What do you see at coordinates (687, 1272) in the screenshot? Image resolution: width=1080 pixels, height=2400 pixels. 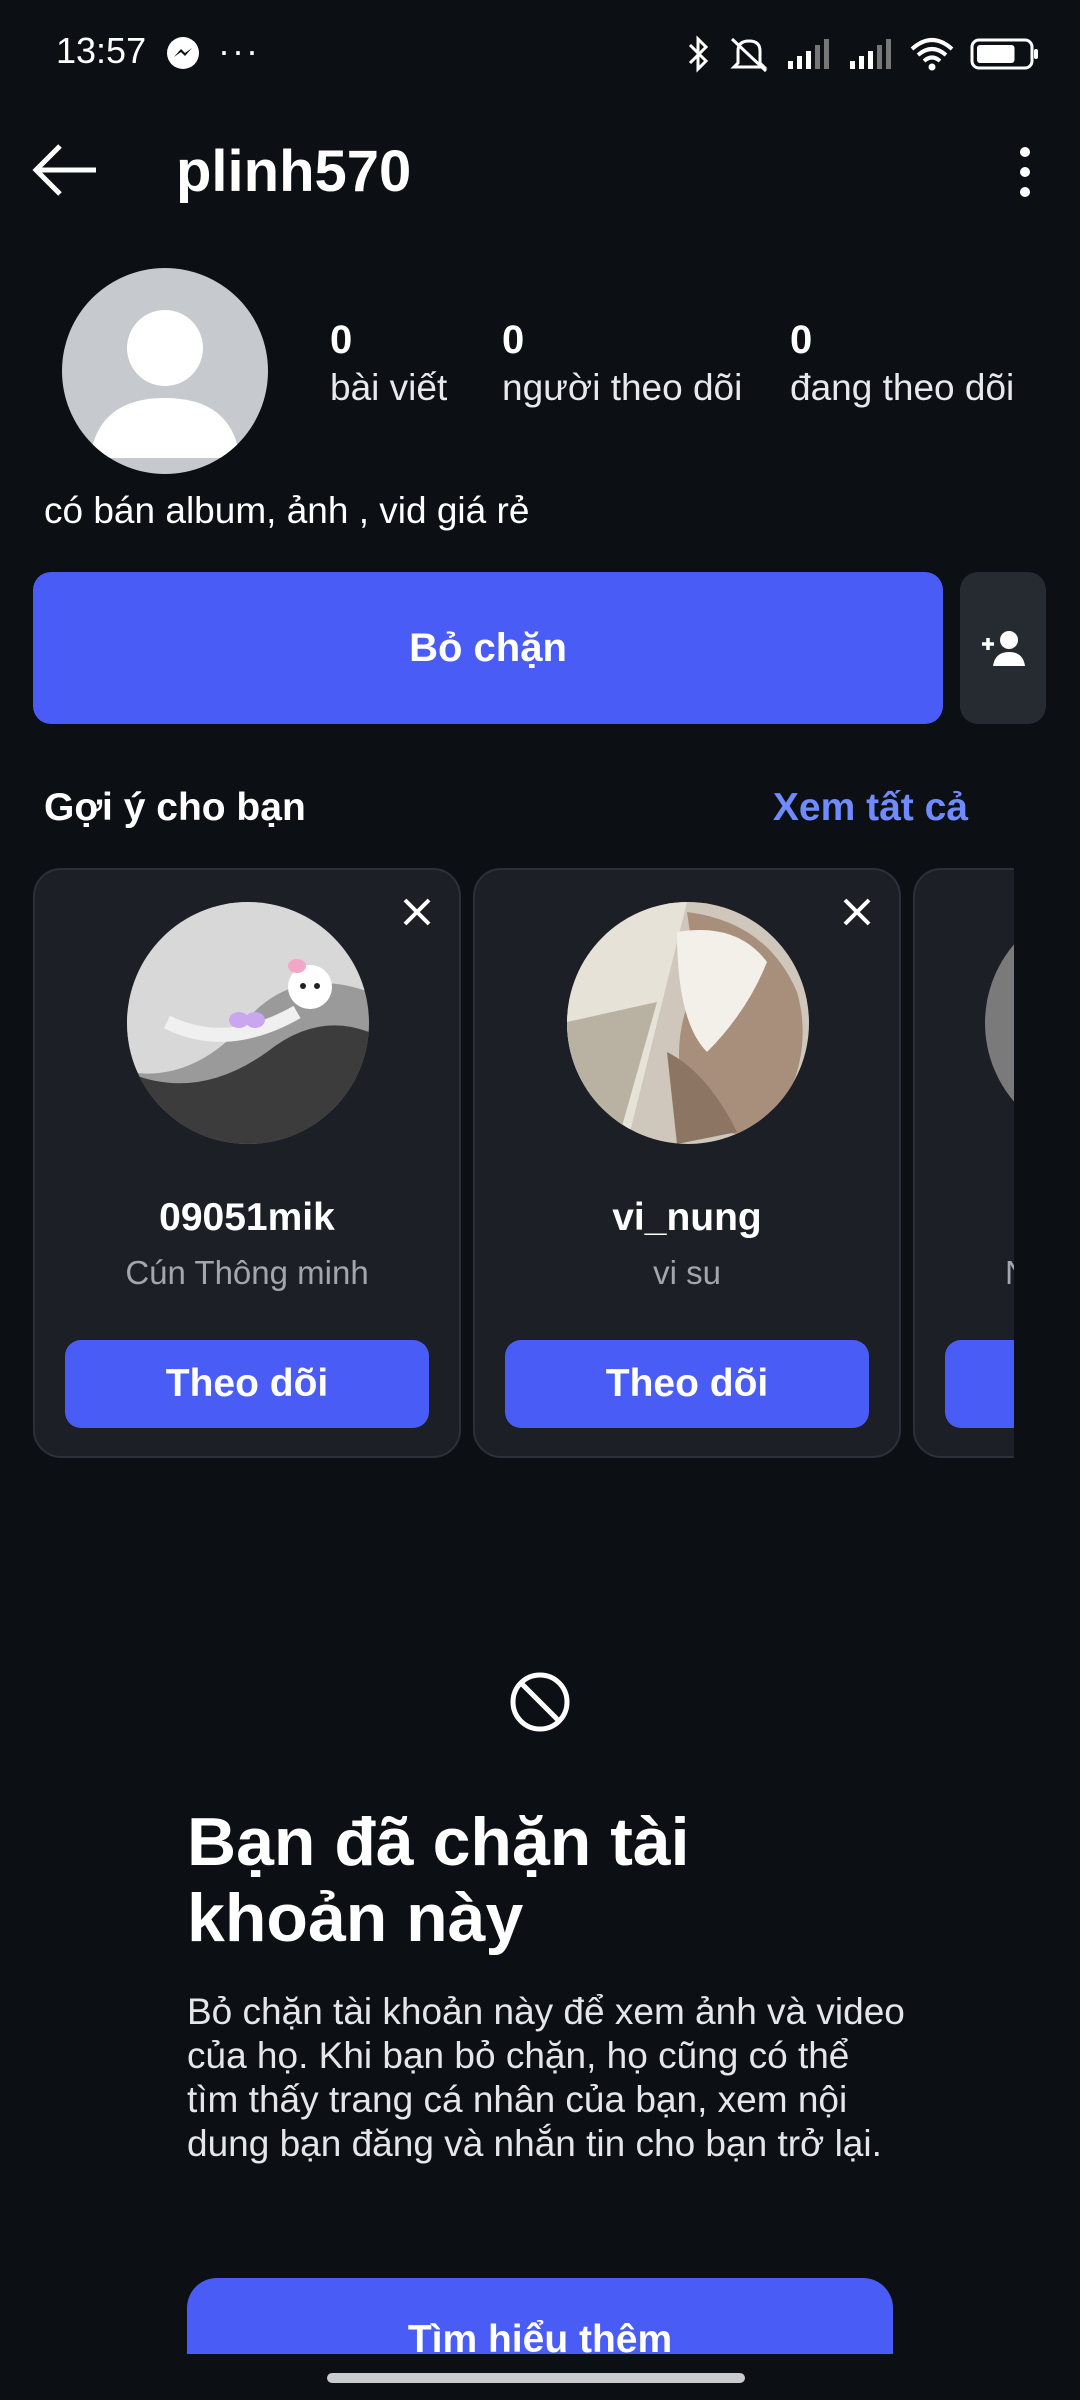 I see `suggestion-subtitle: vi su` at bounding box center [687, 1272].